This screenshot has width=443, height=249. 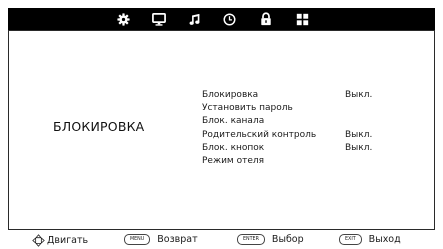 I want to click on menu-item-set-password: Установить пароль, so click(x=259, y=108).